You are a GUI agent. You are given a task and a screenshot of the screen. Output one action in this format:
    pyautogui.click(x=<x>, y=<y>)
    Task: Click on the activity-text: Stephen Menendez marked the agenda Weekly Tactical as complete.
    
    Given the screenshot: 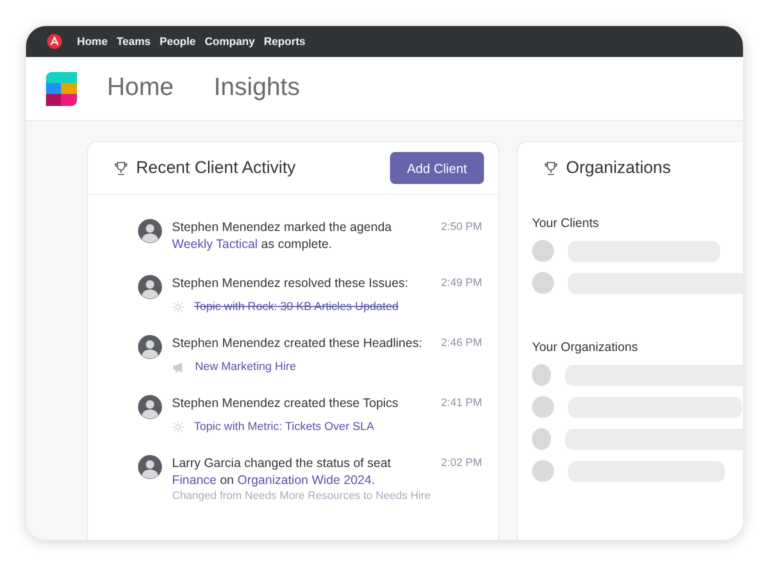 What is the action you would take?
    pyautogui.click(x=282, y=236)
    